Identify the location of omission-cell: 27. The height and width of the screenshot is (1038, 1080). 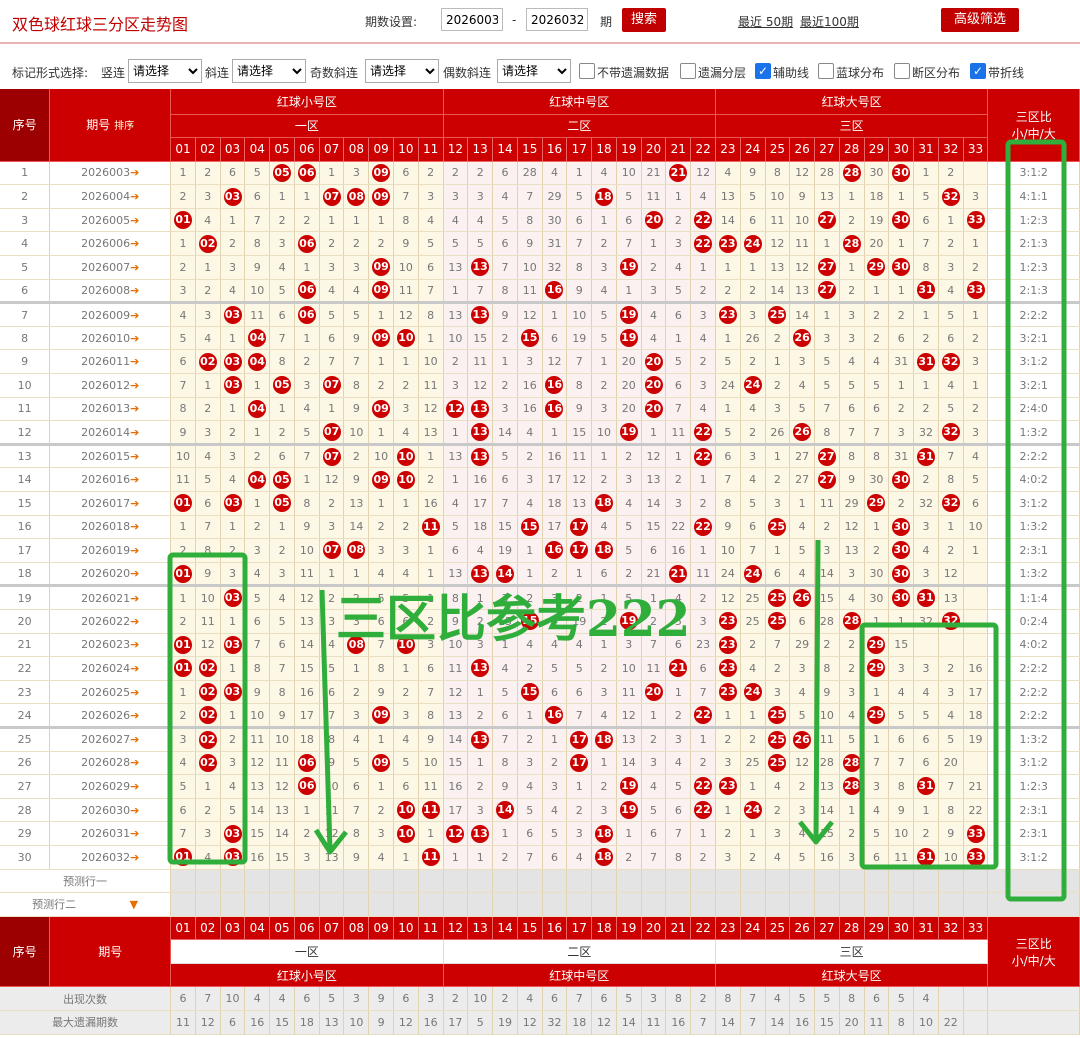
(802, 479).